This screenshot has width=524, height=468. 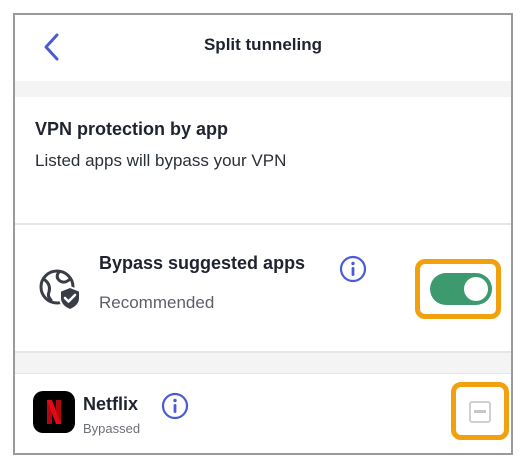 I want to click on top-bar: Split tunneling, so click(x=263, y=48).